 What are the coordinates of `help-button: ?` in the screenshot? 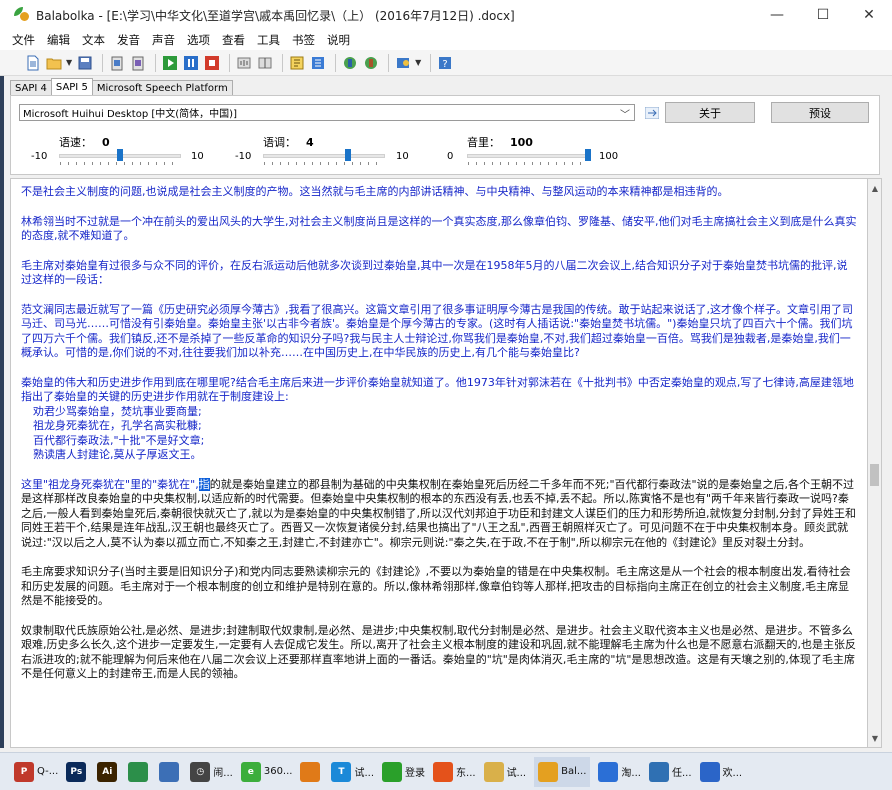 It's located at (445, 63).